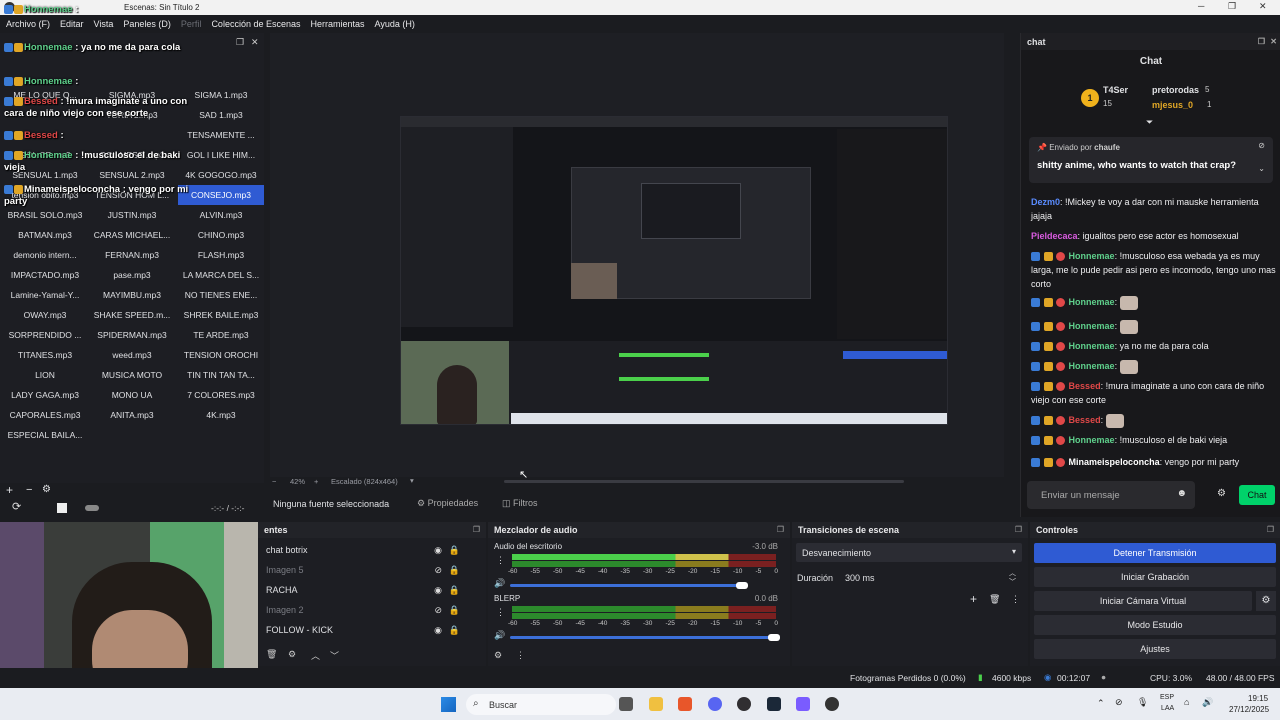  What do you see at coordinates (1111, 495) in the screenshot?
I see `chat-input: Enviar un mensaje ☻` at bounding box center [1111, 495].